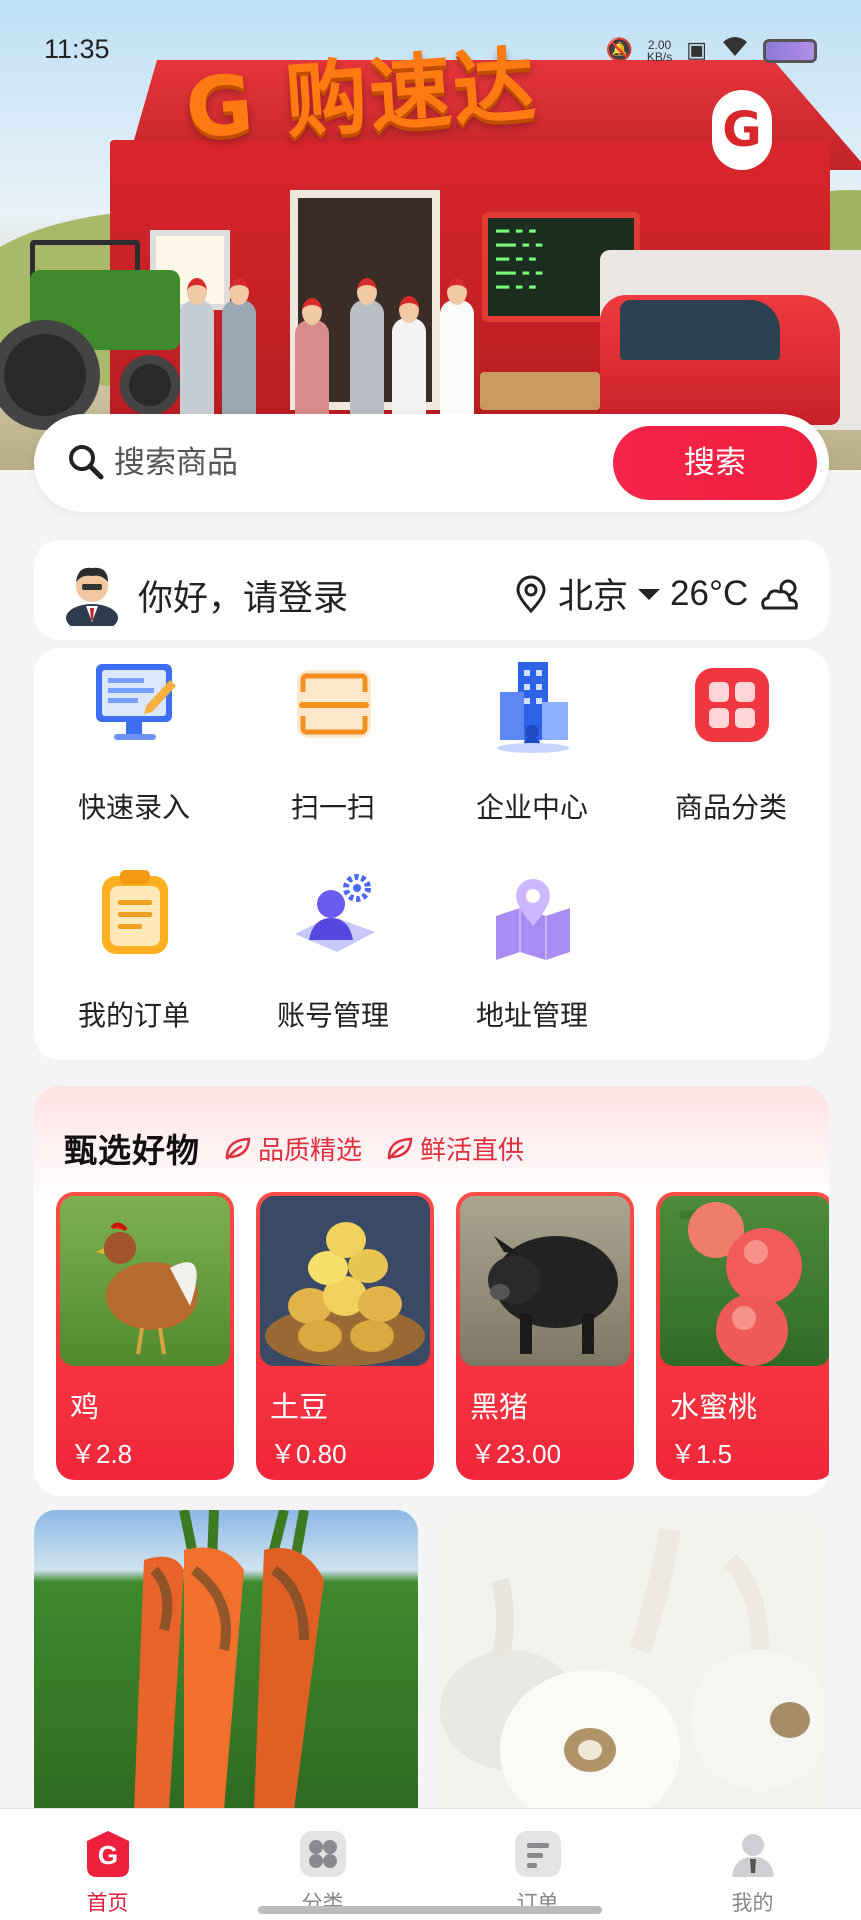  What do you see at coordinates (714, 1407) in the screenshot?
I see `product-name: 水蜜桃` at bounding box center [714, 1407].